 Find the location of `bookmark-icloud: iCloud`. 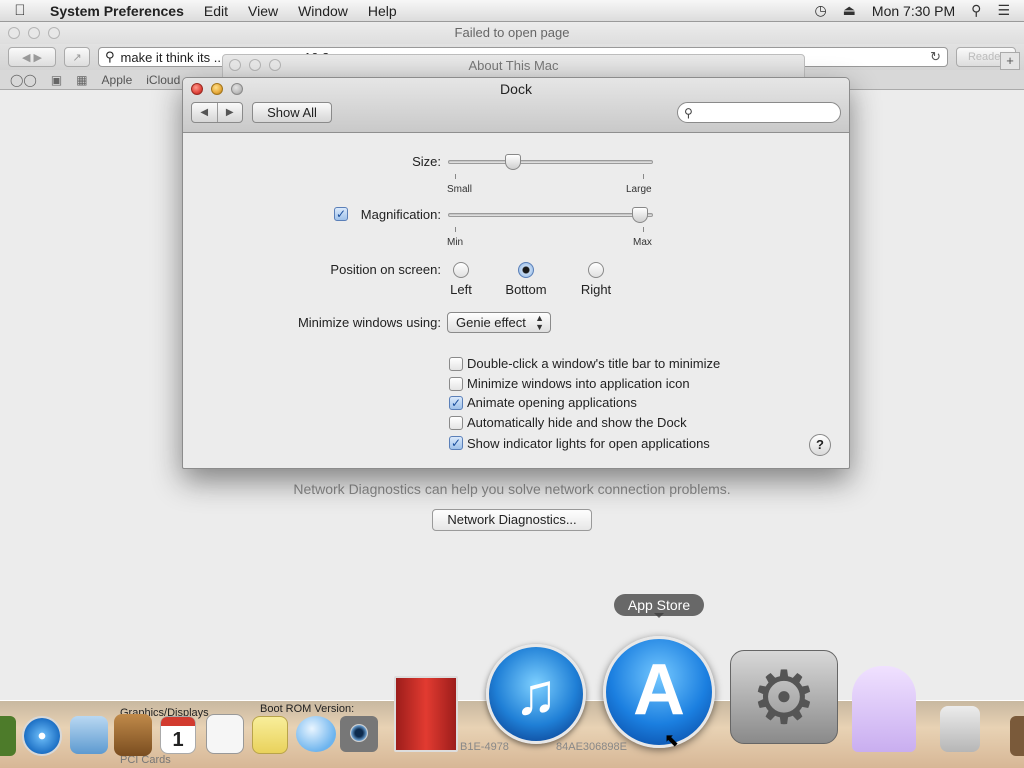

bookmark-icloud: iCloud is located at coordinates (163, 80).